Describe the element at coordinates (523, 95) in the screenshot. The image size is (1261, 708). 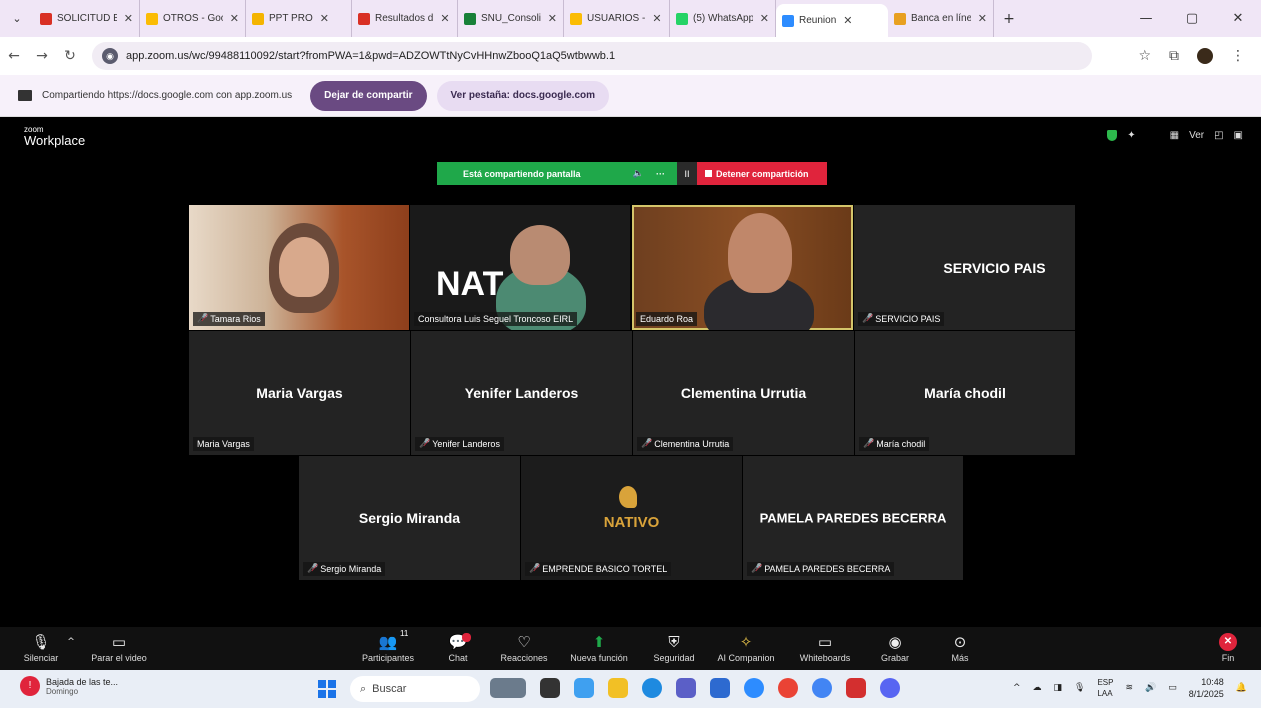
I see `view-tab-button: Ver pestaña: docs.google.com` at that location.